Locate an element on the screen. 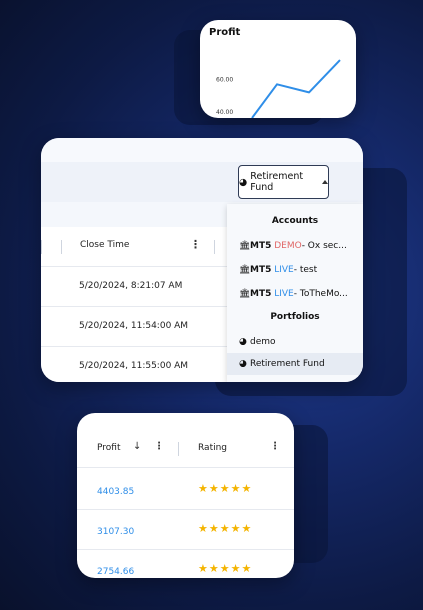 The height and width of the screenshot is (610, 423). menu-item-portfolio-retirement-fund: ◕ Retirement Fund is located at coordinates (295, 364).